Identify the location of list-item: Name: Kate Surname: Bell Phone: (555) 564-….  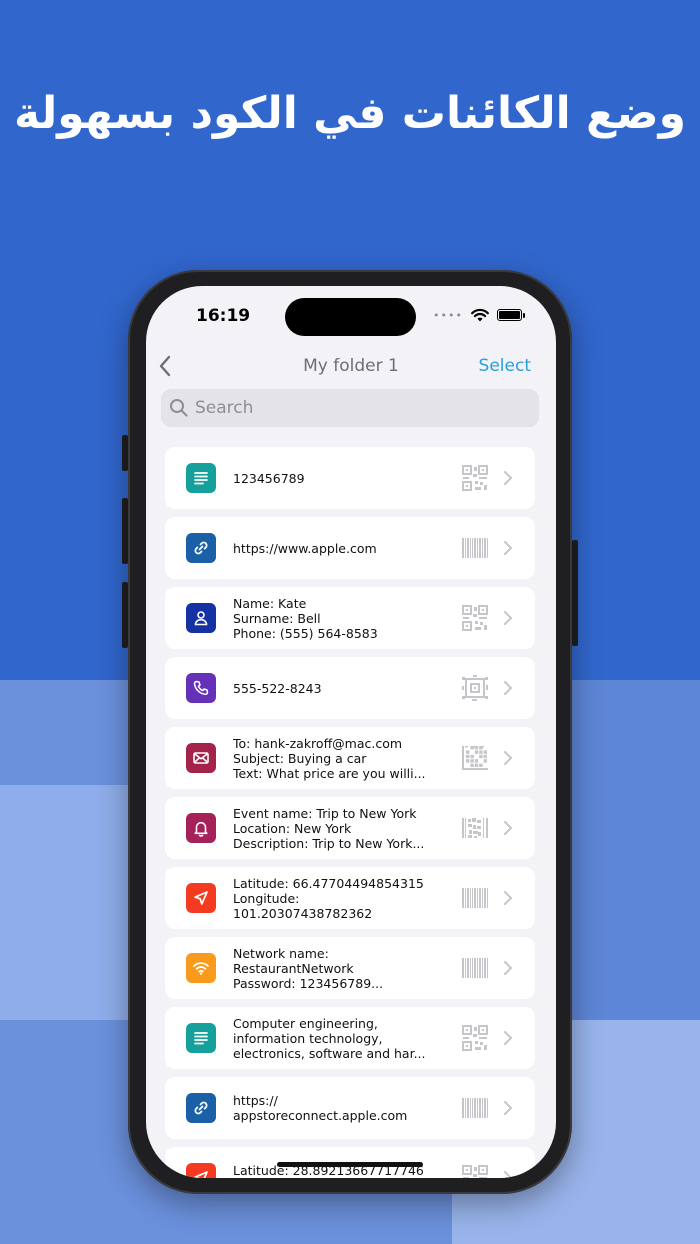
(350, 618).